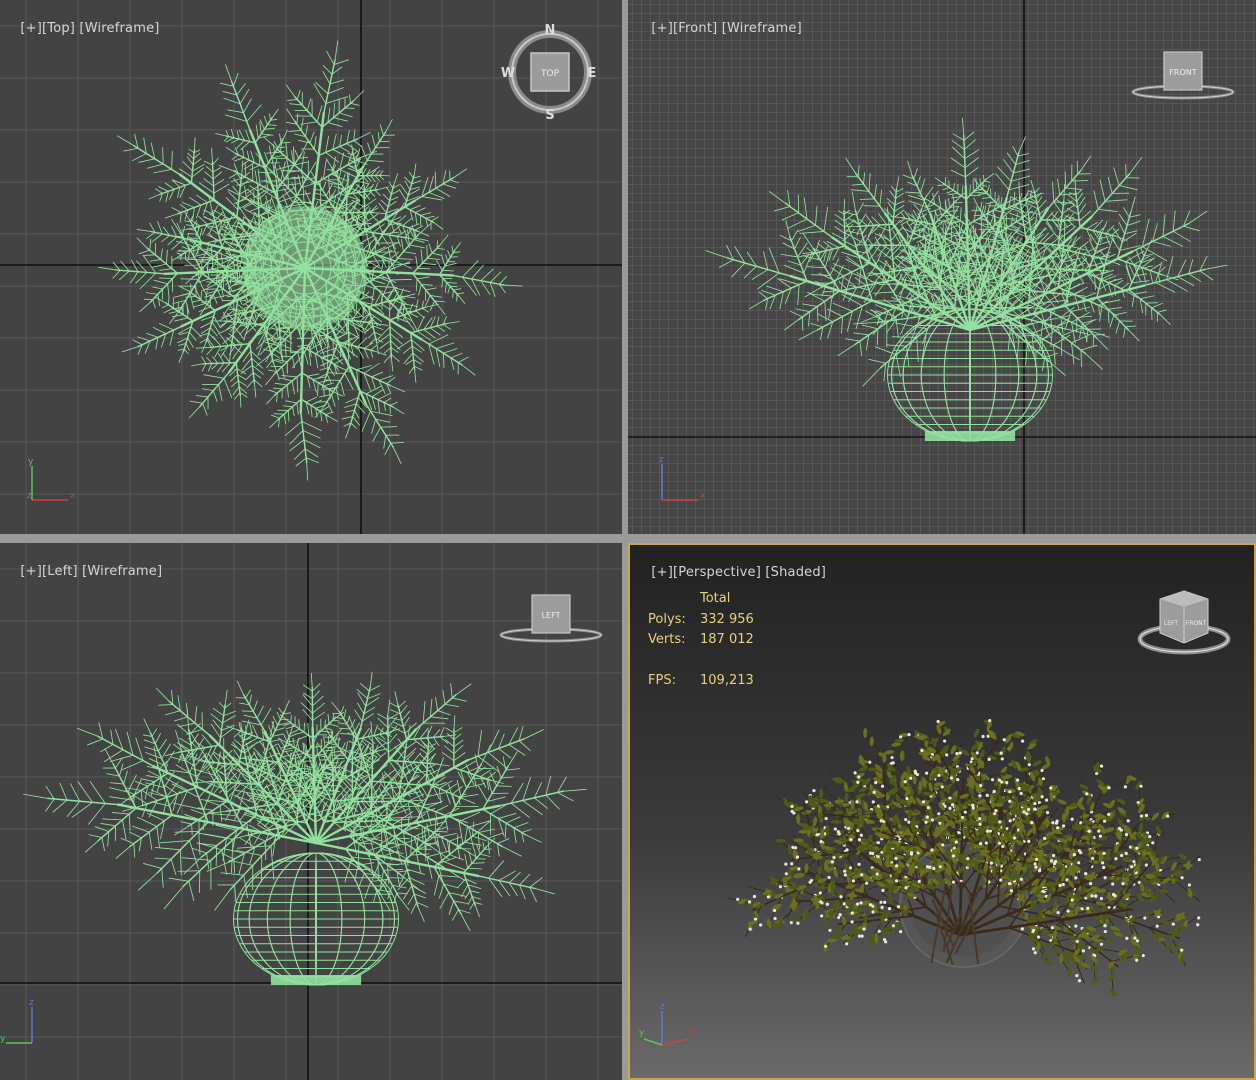 The width and height of the screenshot is (1256, 1080). What do you see at coordinates (550, 30) in the screenshot?
I see `compass-north-label: N` at bounding box center [550, 30].